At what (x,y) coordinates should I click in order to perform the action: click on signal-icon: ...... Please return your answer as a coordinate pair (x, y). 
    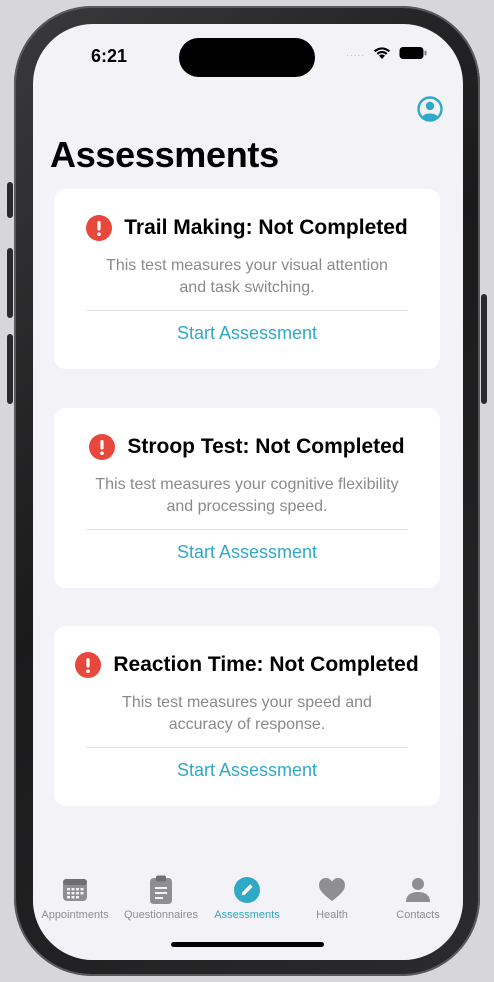
    Looking at the image, I should click on (355, 53).